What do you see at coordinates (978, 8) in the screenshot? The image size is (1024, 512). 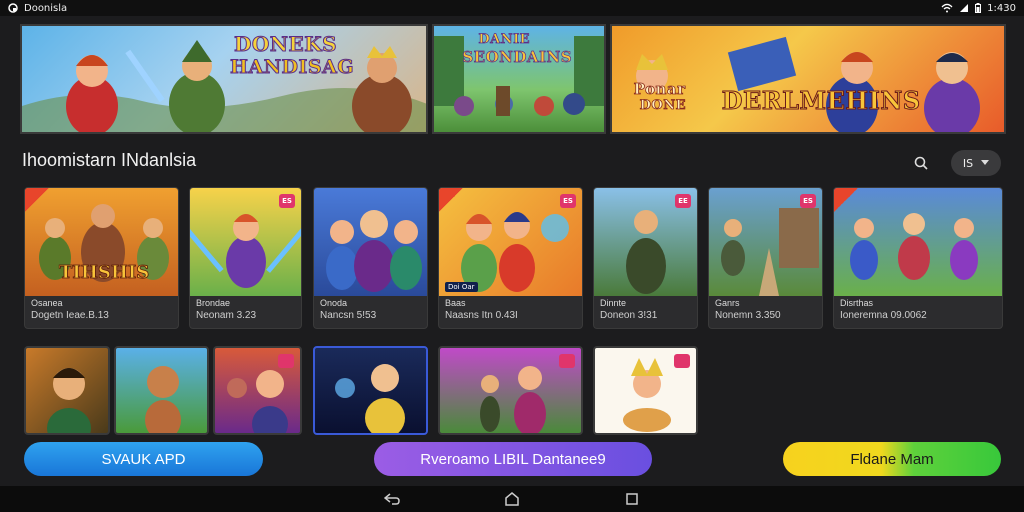 I see `battery-icon` at bounding box center [978, 8].